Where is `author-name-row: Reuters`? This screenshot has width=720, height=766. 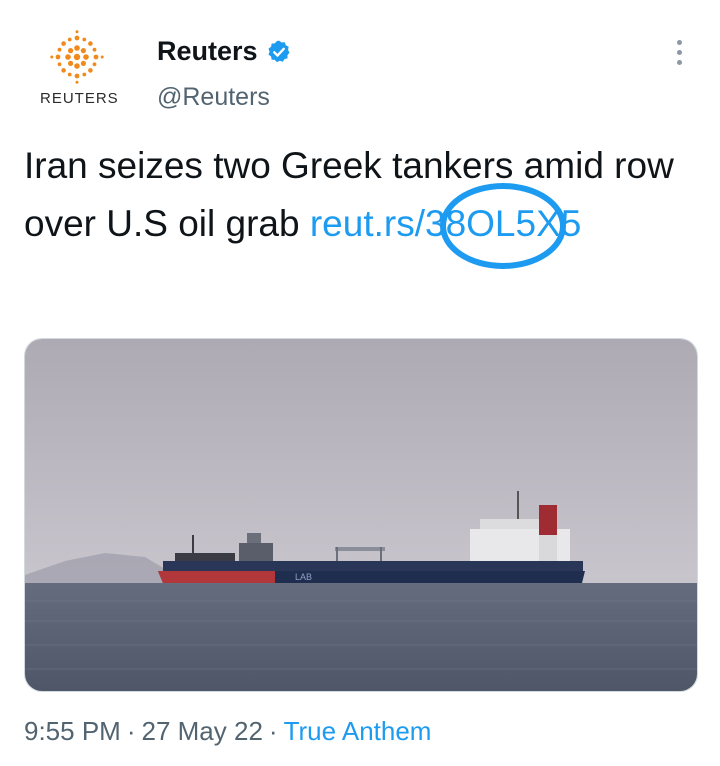 author-name-row: Reuters is located at coordinates (224, 51).